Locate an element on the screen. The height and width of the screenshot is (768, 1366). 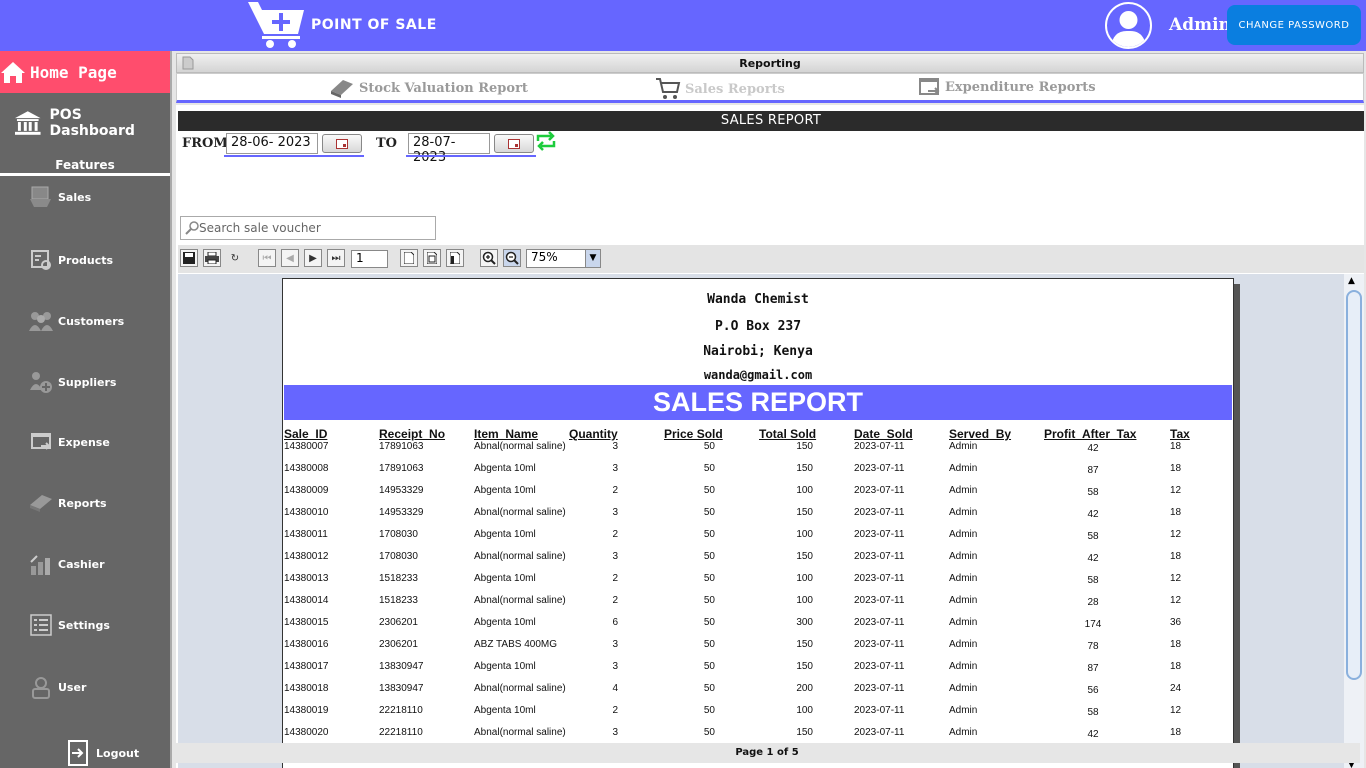
zoom-in-icon is located at coordinates (489, 258).